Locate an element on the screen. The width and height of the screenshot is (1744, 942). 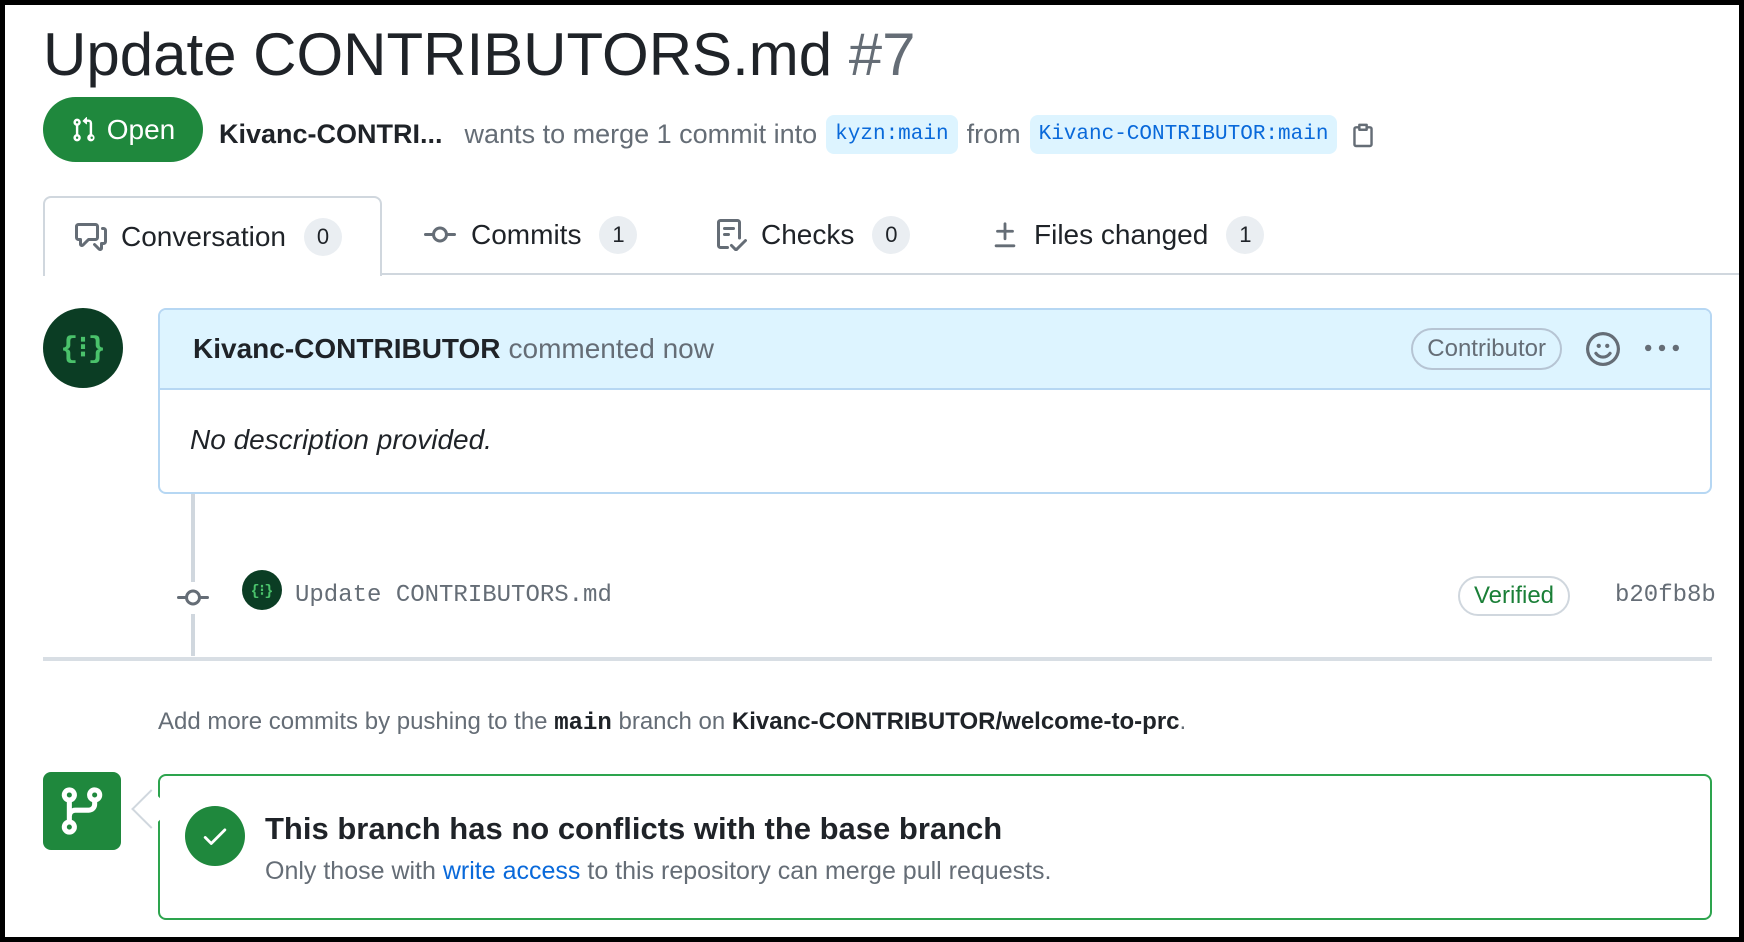
page-title: Update CONTRIBUTORS.md #7 is located at coordinates (479, 55).